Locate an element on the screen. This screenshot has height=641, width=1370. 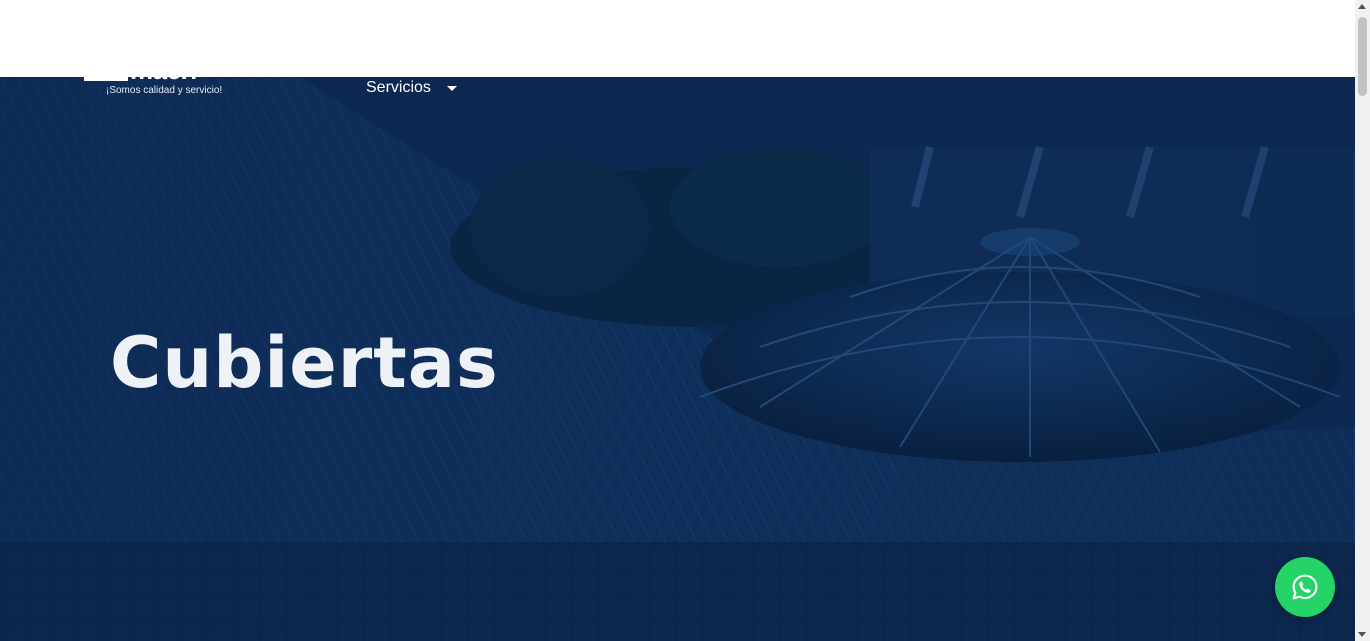
page-title: Cubiertas is located at coordinates (304, 363).